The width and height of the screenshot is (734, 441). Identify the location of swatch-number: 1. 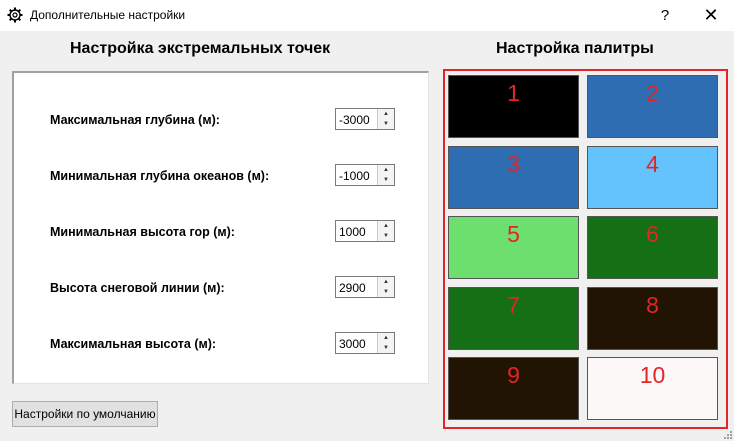
(513, 93).